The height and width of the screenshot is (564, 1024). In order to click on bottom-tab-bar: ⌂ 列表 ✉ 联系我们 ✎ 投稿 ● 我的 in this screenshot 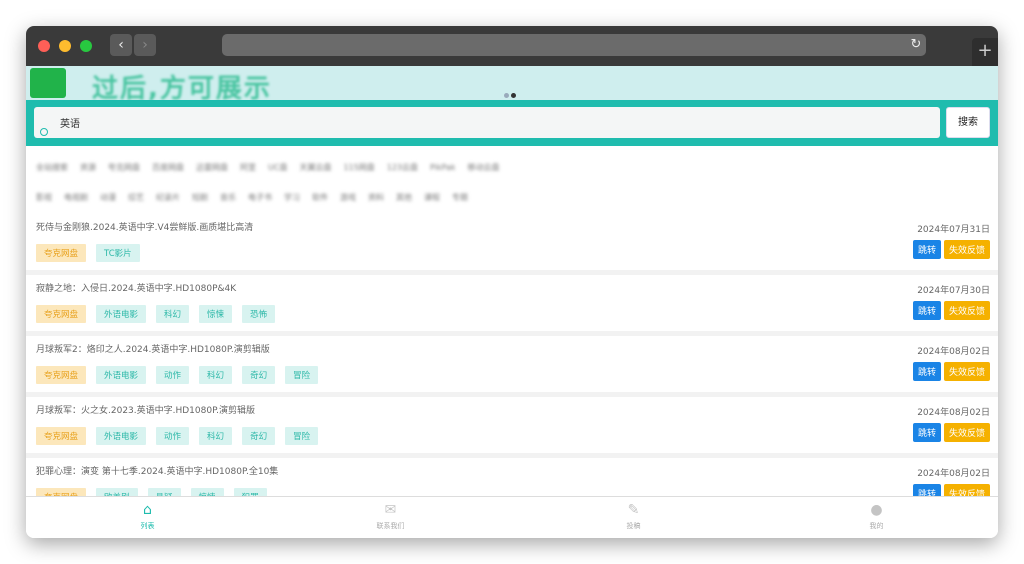, I will do `click(512, 517)`.